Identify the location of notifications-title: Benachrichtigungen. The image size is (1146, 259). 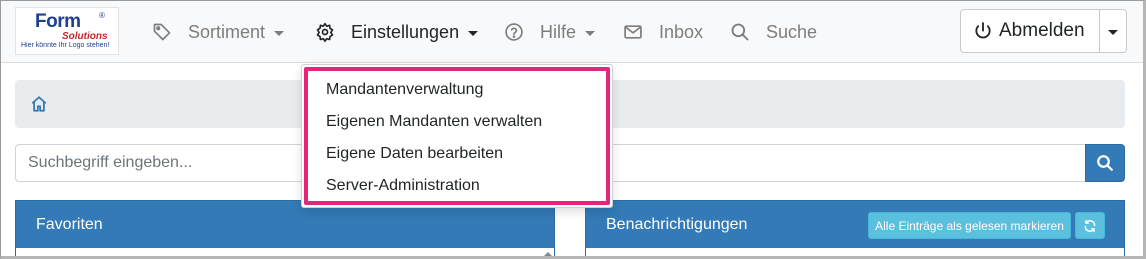
(677, 224).